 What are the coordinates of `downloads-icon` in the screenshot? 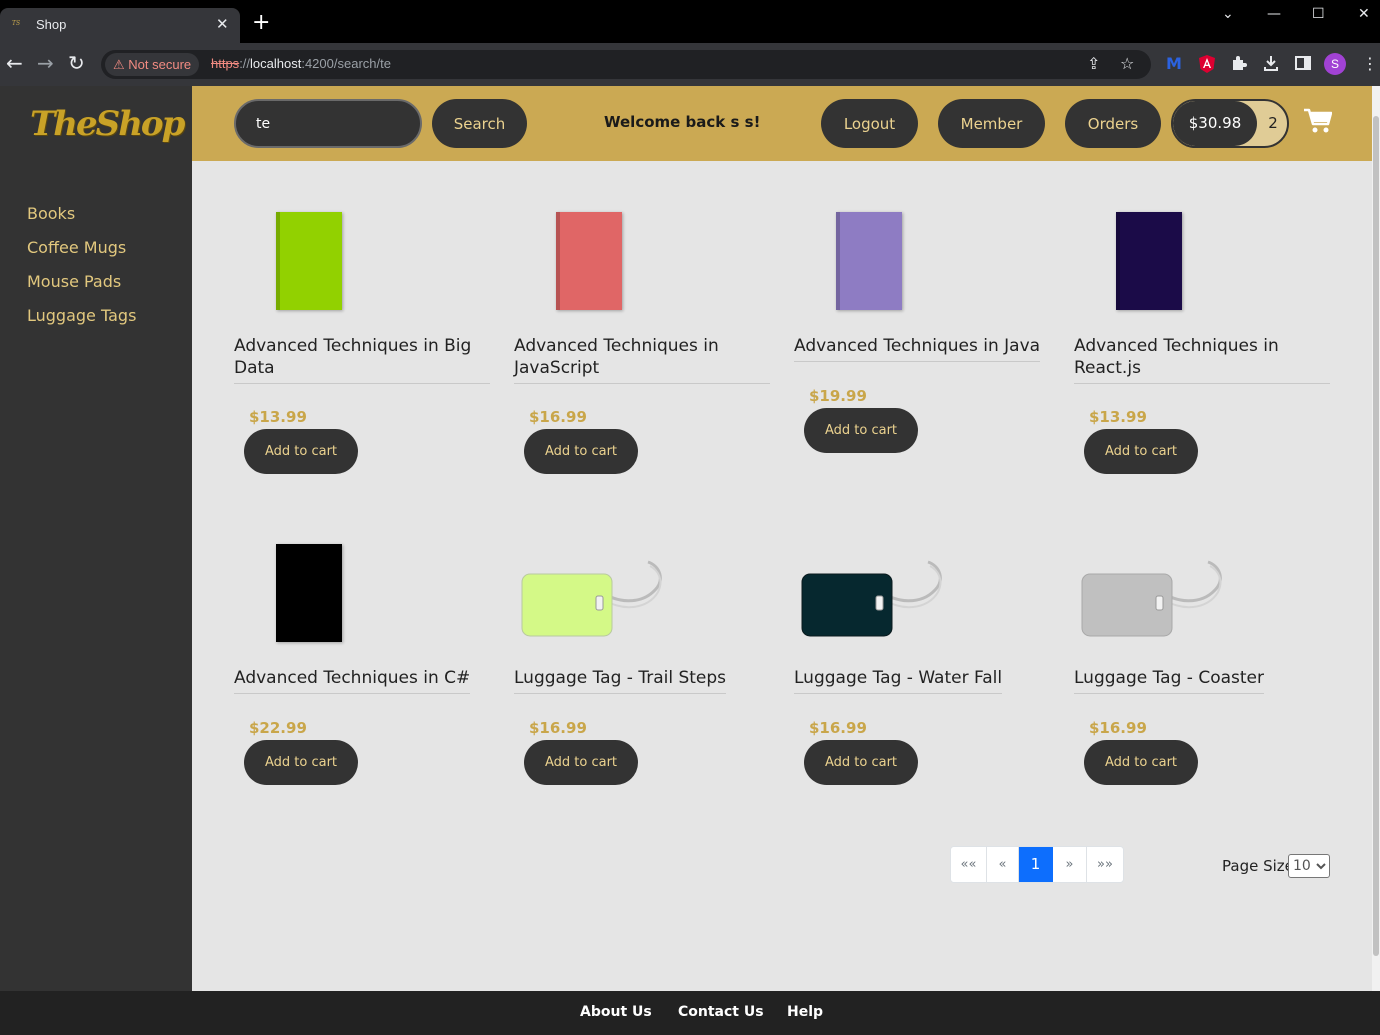 It's located at (1271, 65).